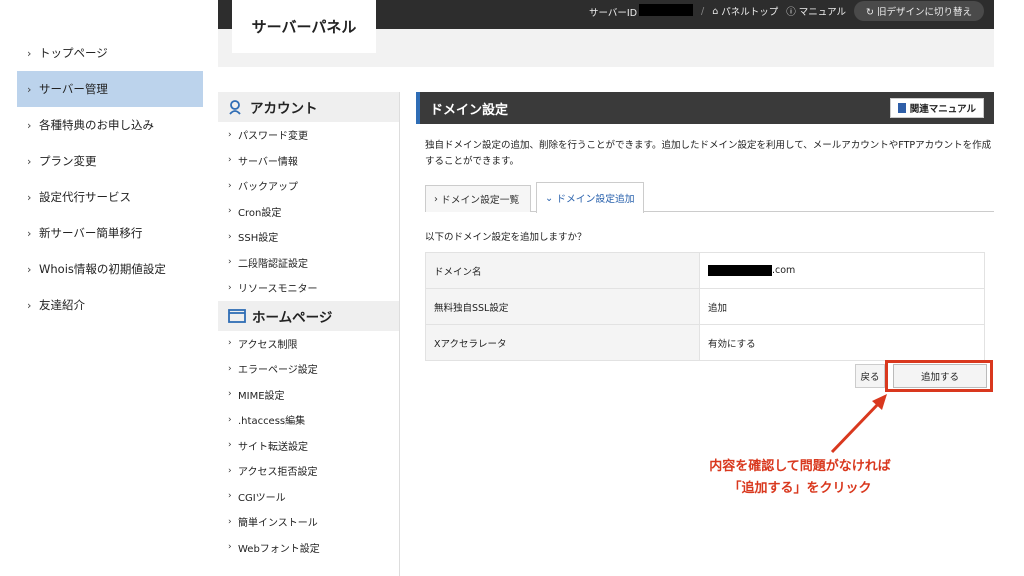  Describe the element at coordinates (278, 290) in the screenshot. I see `menu-item-label: リソースモニター` at that location.